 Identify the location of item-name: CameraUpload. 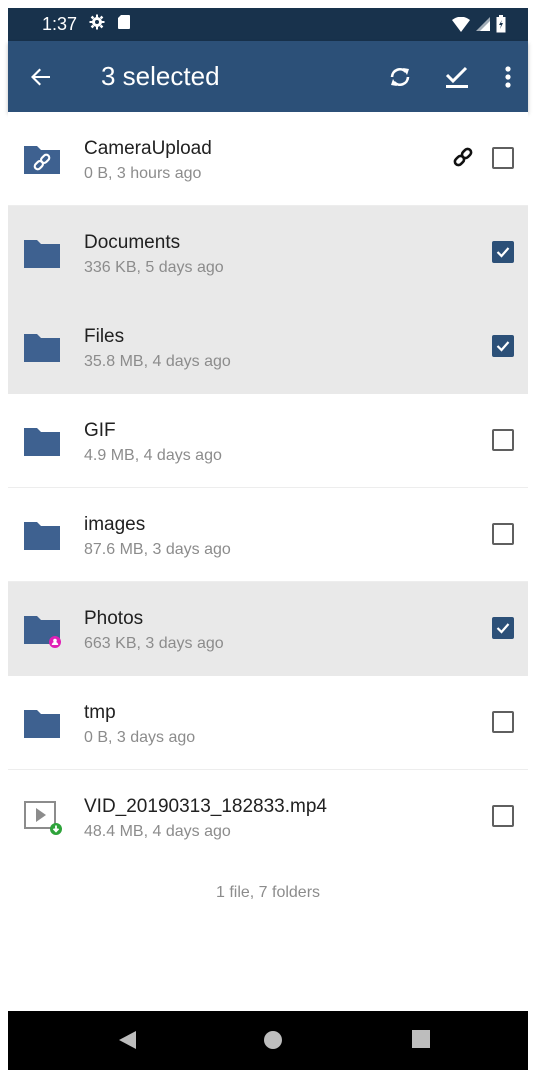
(148, 148).